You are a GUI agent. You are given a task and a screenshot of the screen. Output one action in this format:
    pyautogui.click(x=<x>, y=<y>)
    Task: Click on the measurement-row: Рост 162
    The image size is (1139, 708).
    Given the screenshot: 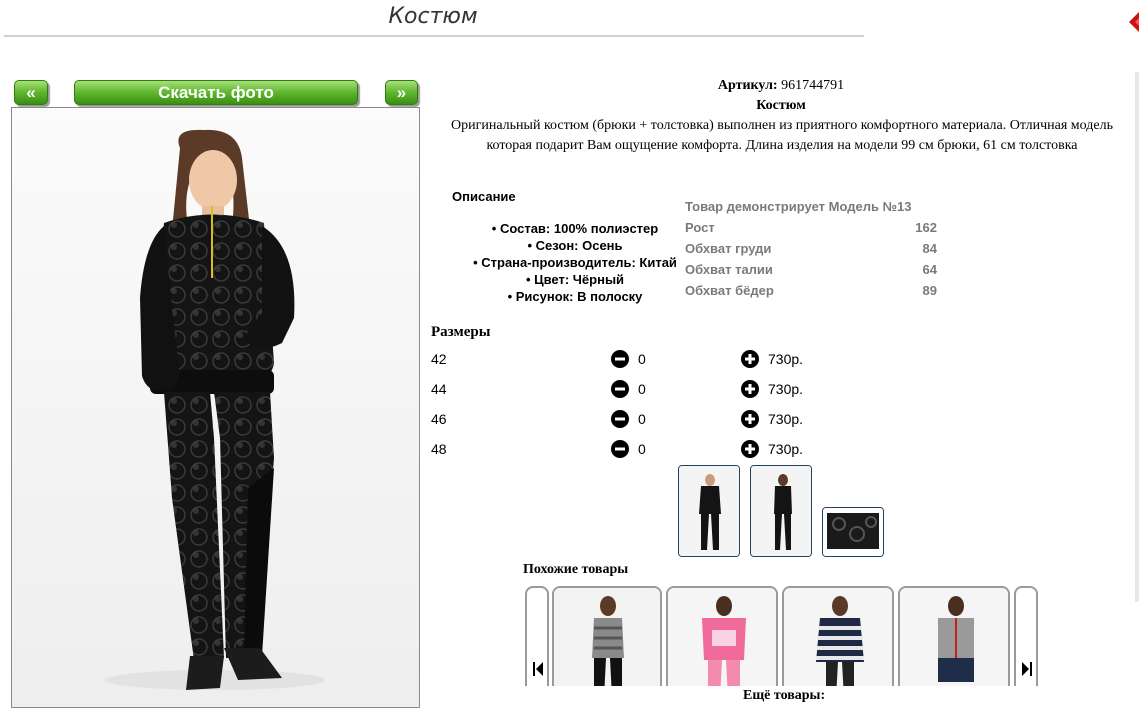 What is the action you would take?
    pyautogui.click(x=811, y=227)
    